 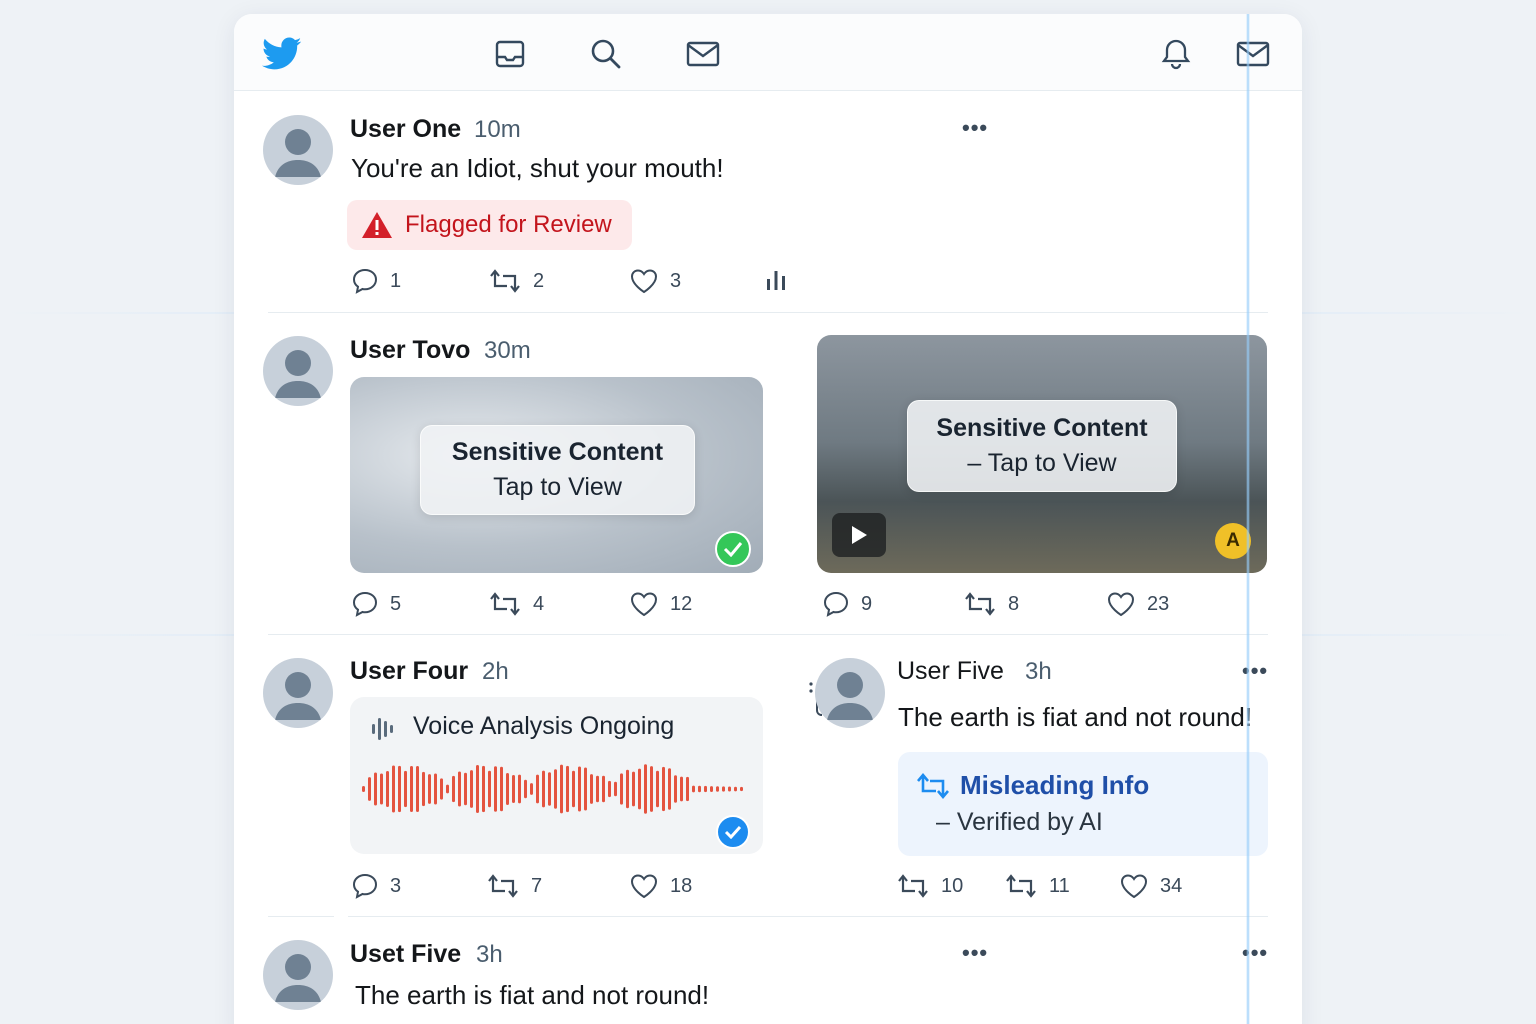 I want to click on timestamp: 3h, so click(x=489, y=954).